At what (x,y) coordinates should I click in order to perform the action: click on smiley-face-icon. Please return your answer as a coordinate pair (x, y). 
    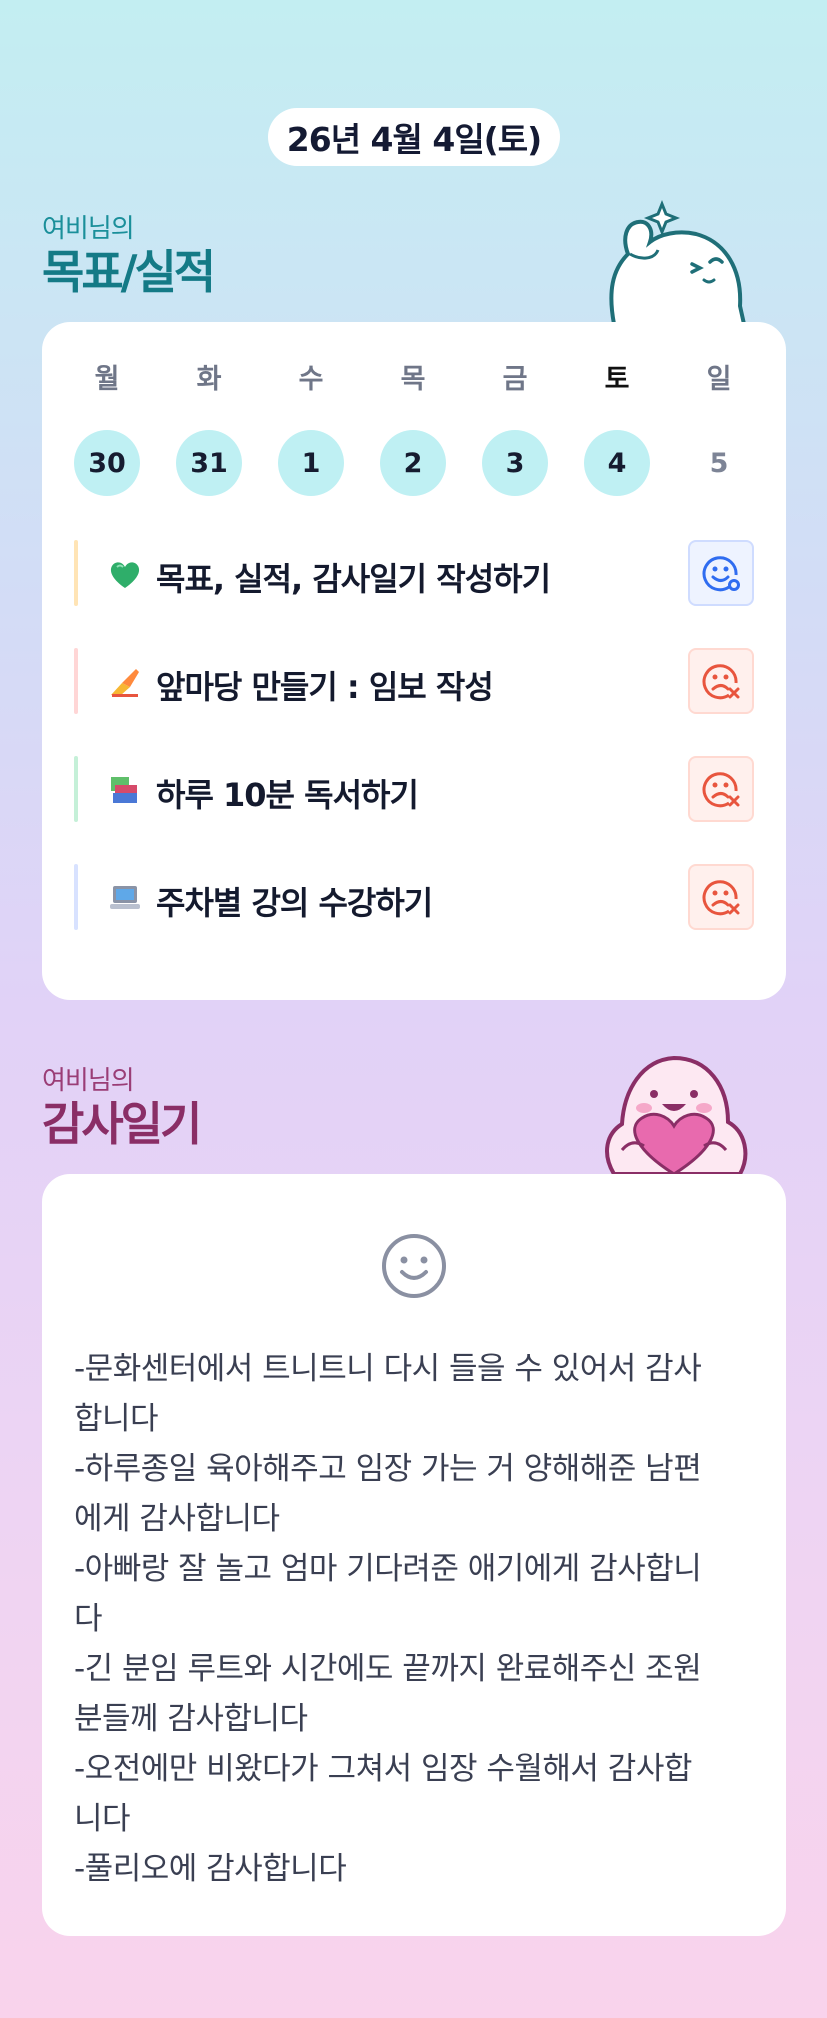
    Looking at the image, I should click on (414, 1266).